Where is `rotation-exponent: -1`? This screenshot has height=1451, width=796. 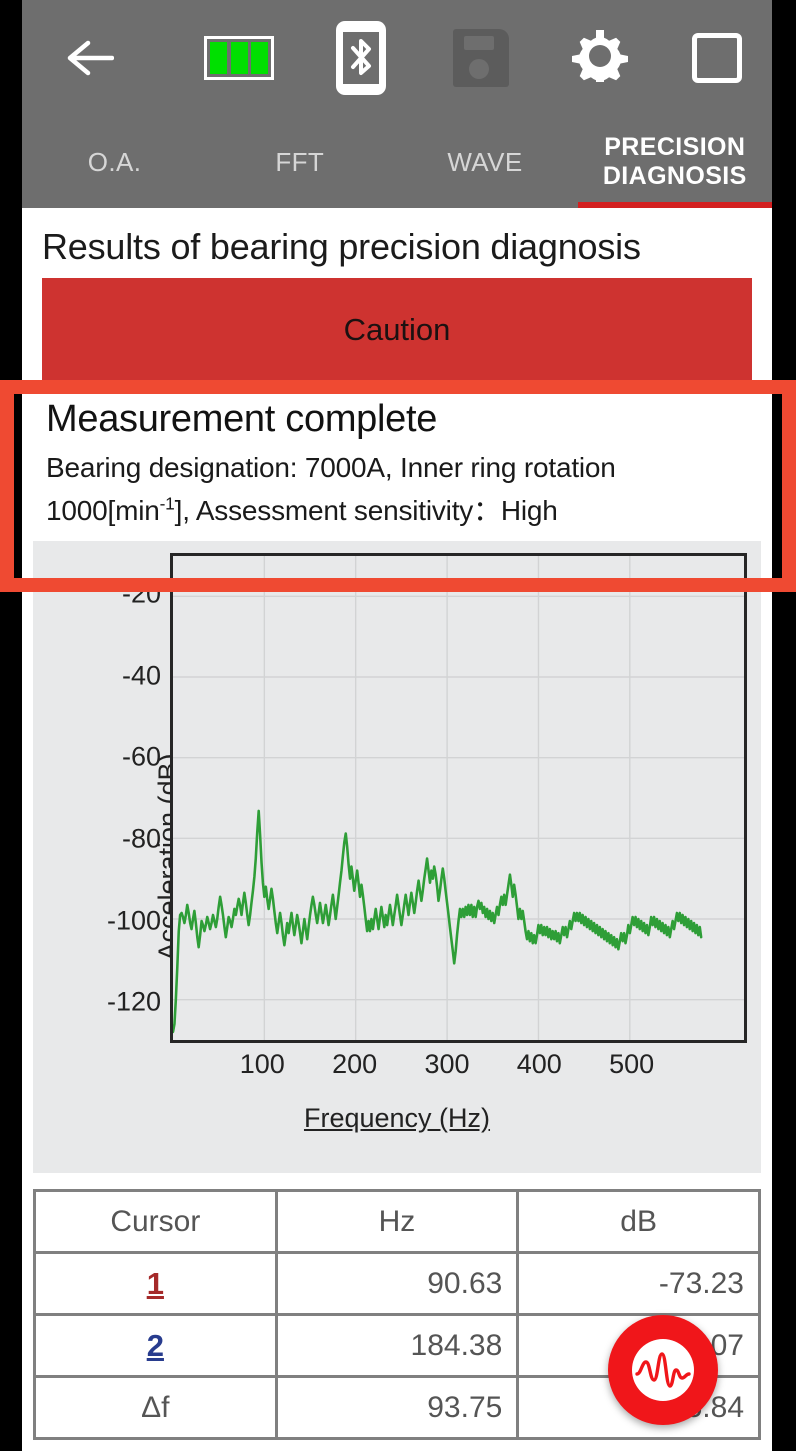 rotation-exponent: -1 is located at coordinates (167, 503).